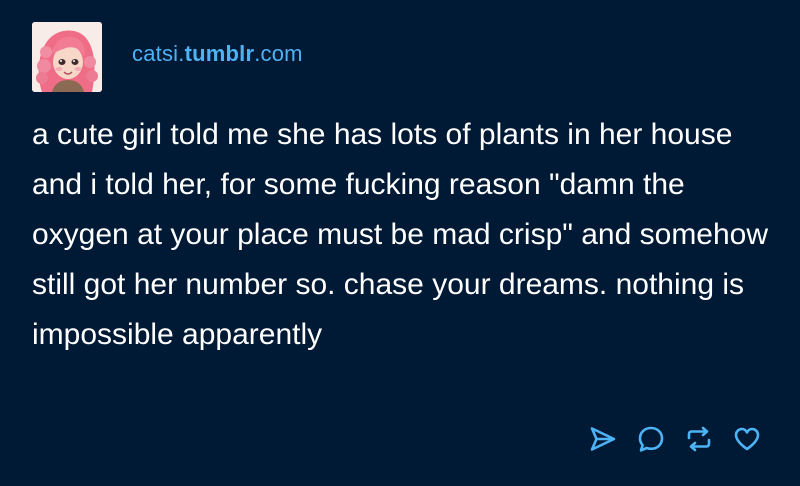  What do you see at coordinates (278, 53) in the screenshot?
I see `blog-name-suffix: .com` at bounding box center [278, 53].